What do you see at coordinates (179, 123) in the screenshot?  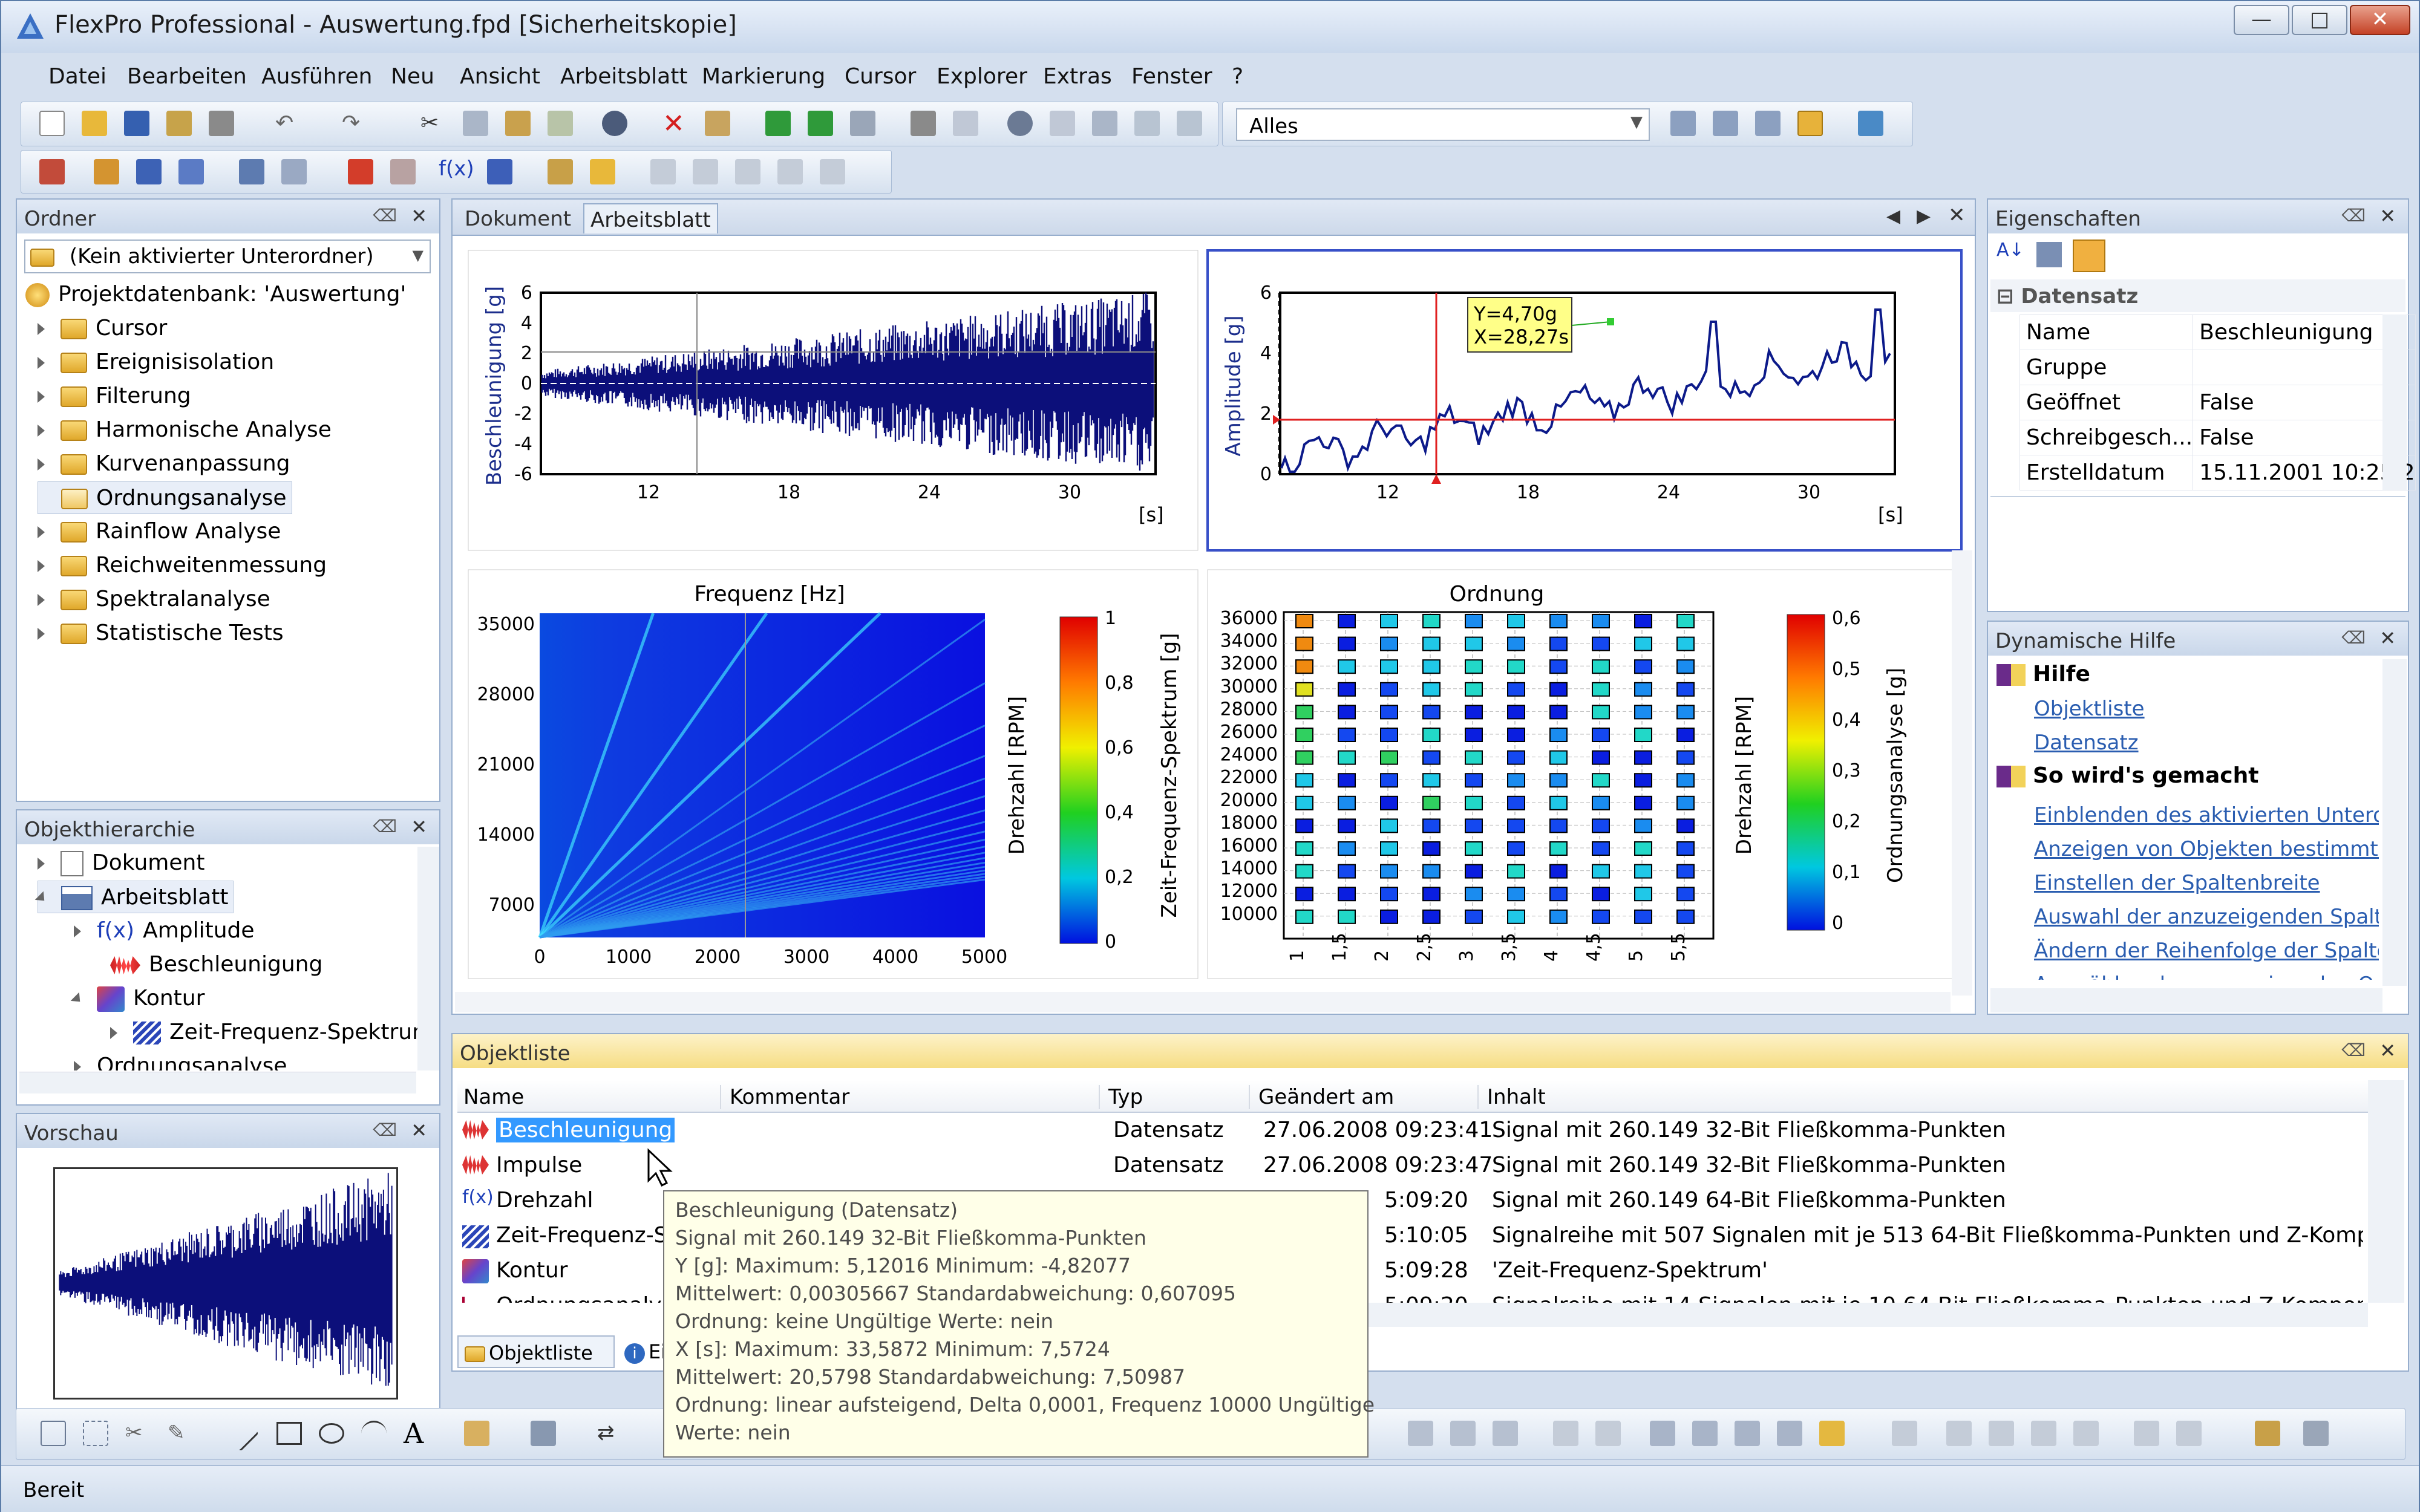 I see `save-all-icon` at bounding box center [179, 123].